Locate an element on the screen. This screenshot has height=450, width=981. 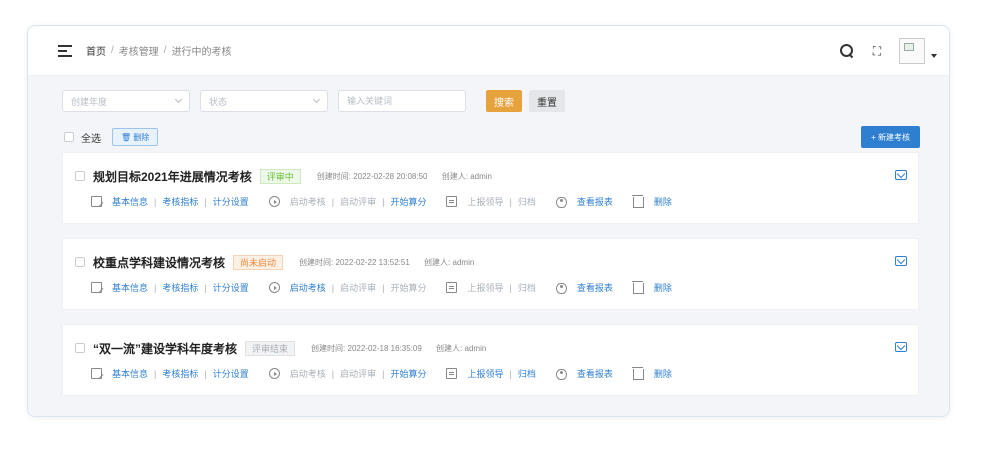
eye-icon is located at coordinates (561, 288).